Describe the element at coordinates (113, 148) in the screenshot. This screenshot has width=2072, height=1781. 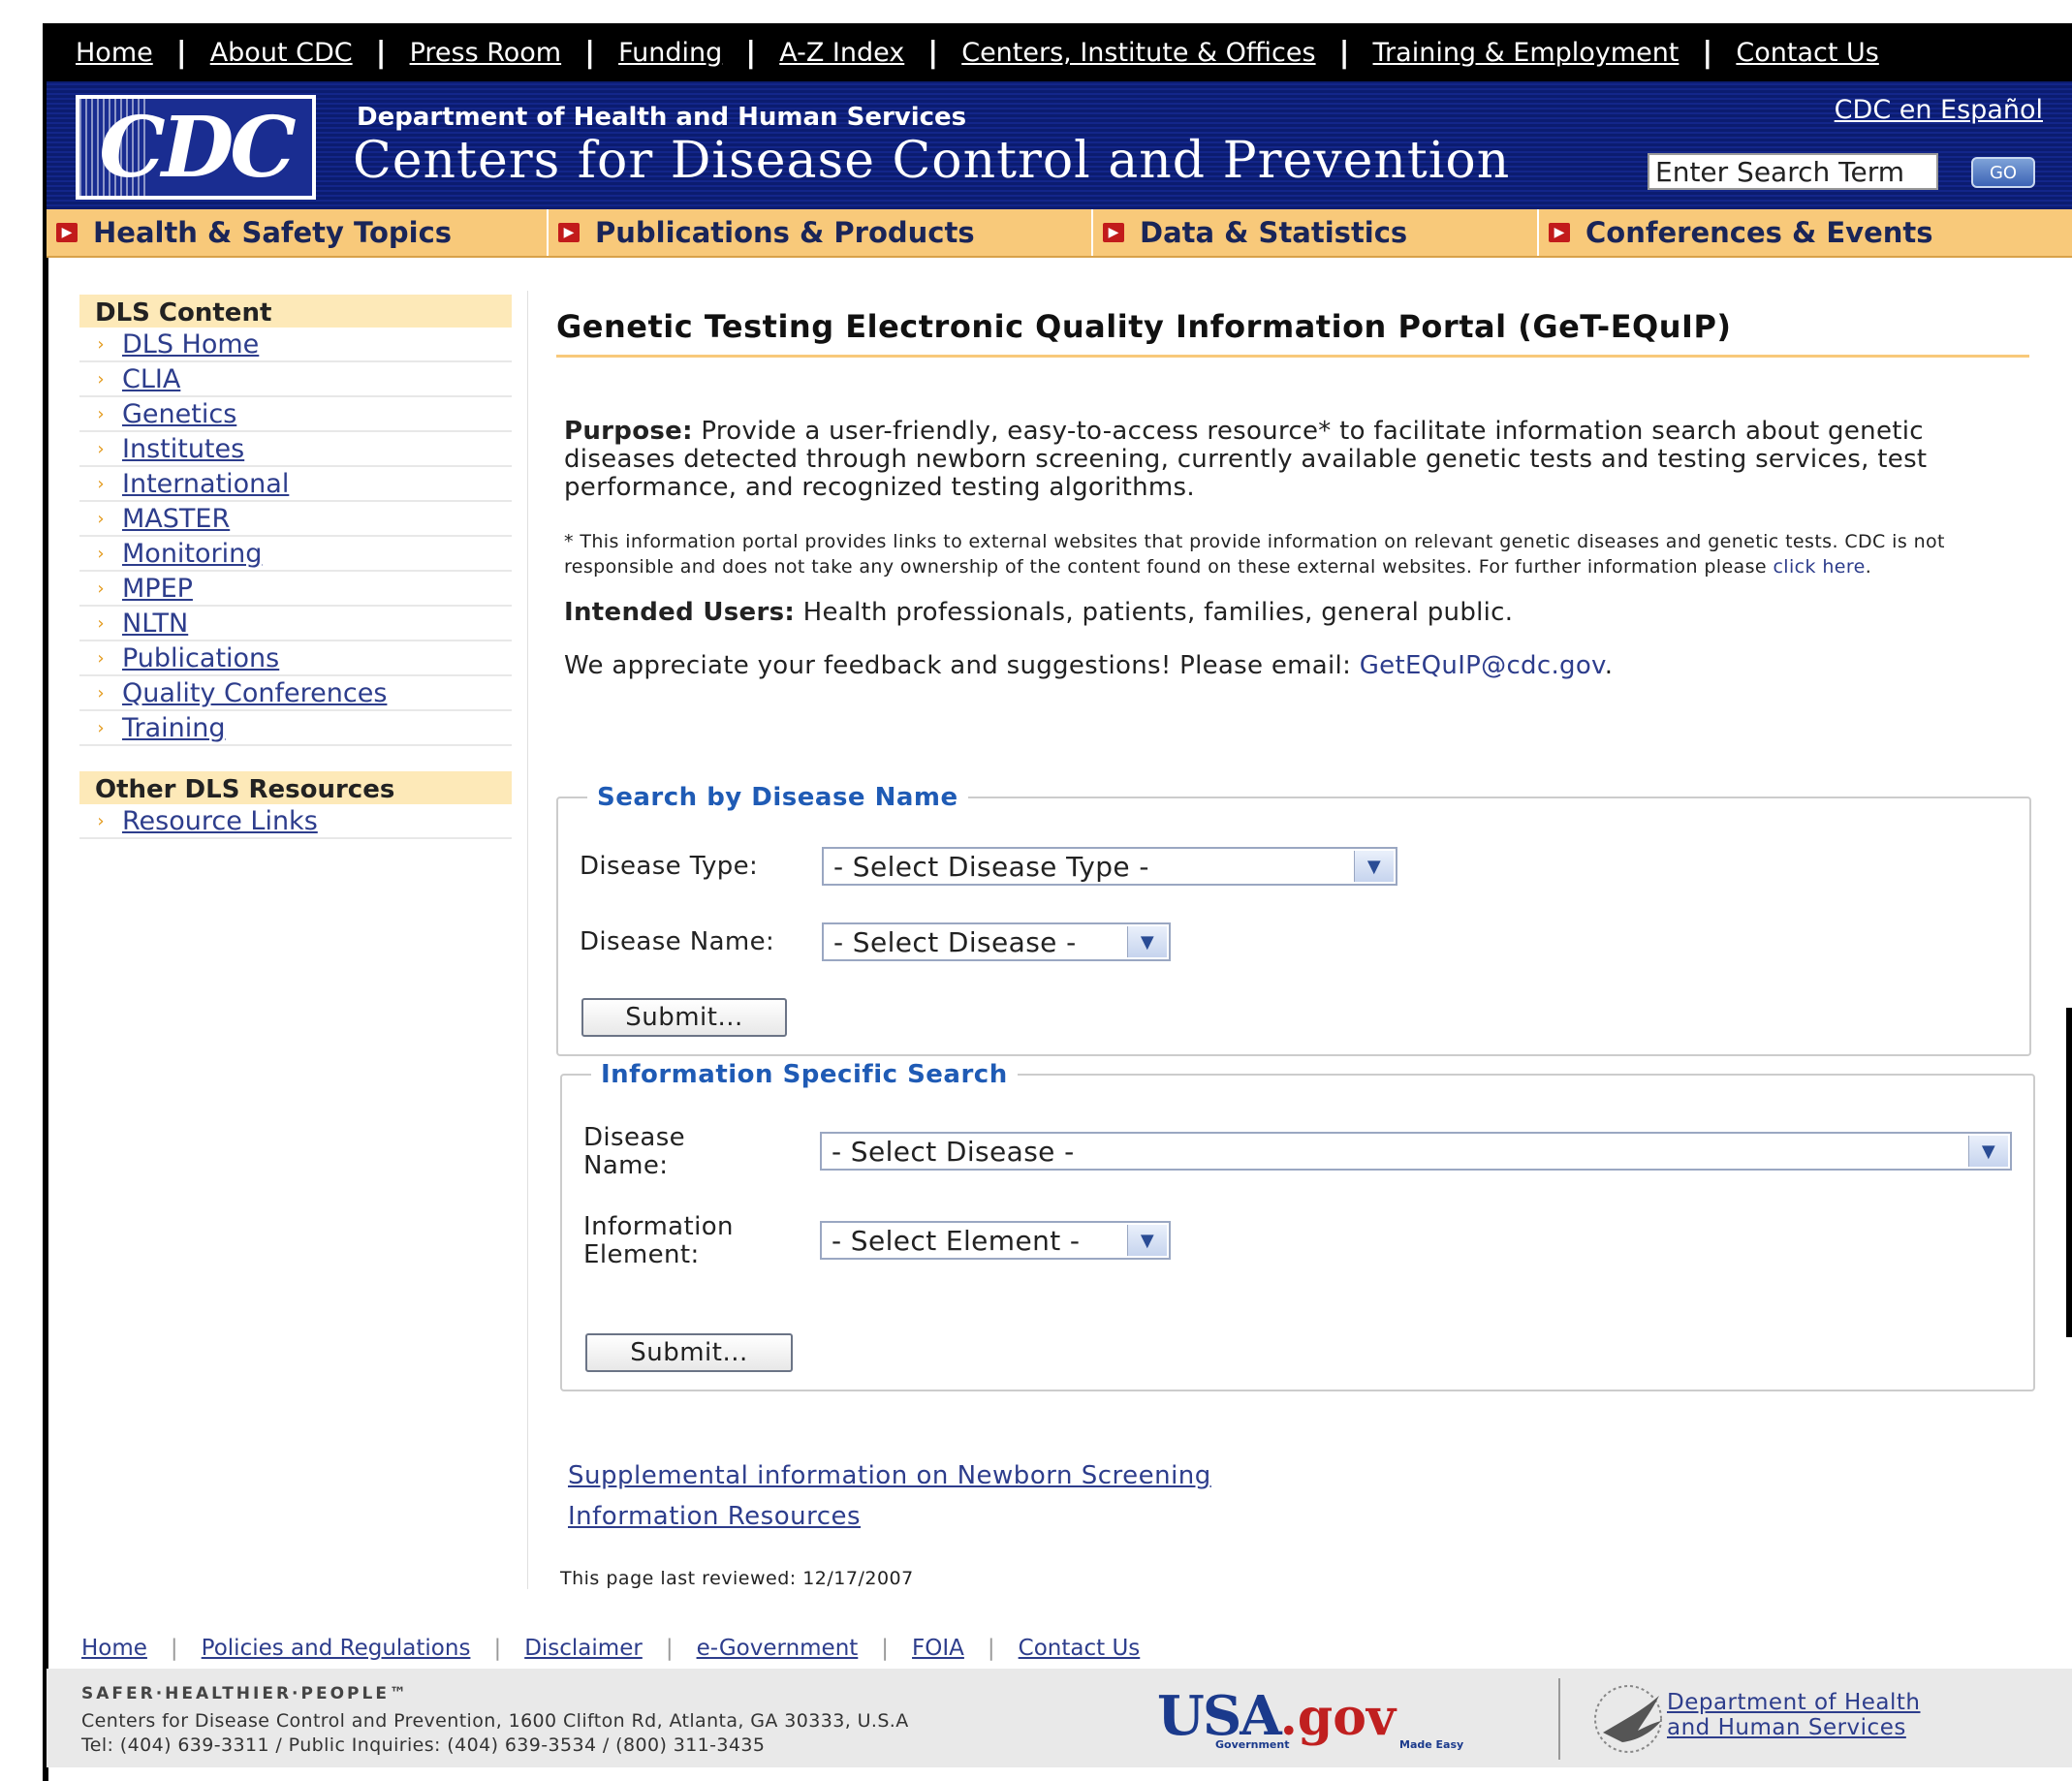
I see `logo-stripes` at that location.